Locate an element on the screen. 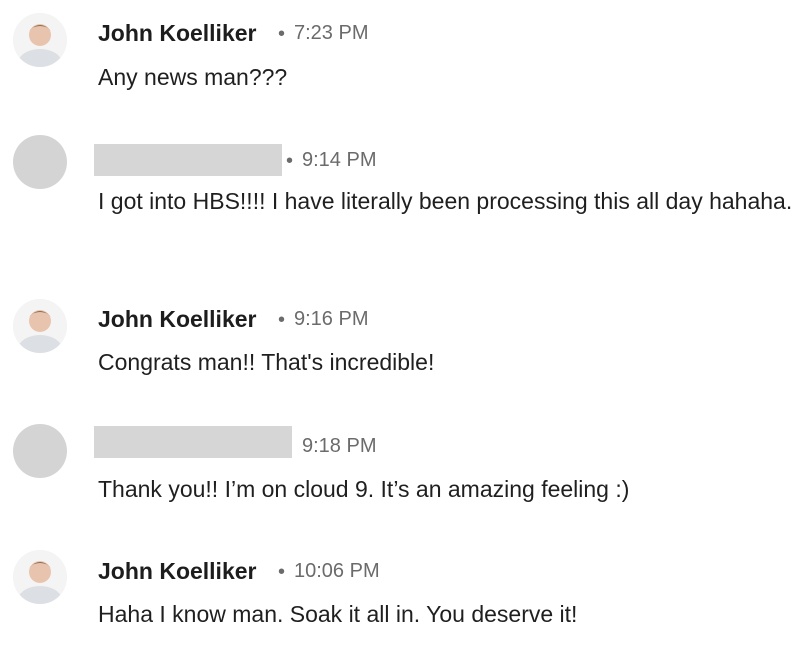 This screenshot has height=652, width=810. timestamp: 9:18 PM is located at coordinates (339, 446).